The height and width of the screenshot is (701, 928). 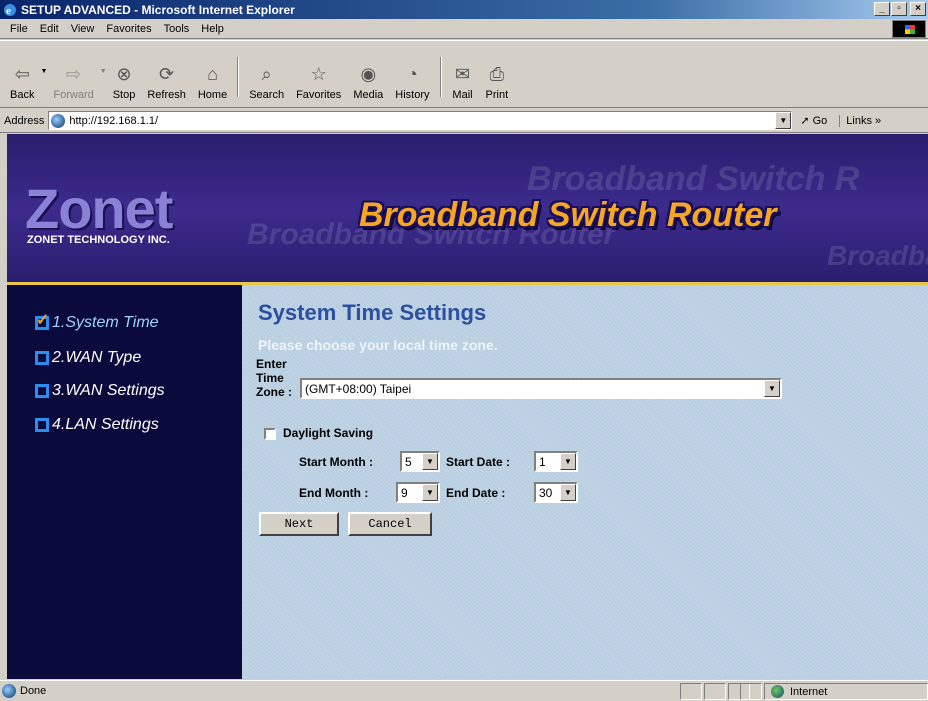 What do you see at coordinates (105, 322) in the screenshot?
I see `sidebar-item-label: 1.System Time` at bounding box center [105, 322].